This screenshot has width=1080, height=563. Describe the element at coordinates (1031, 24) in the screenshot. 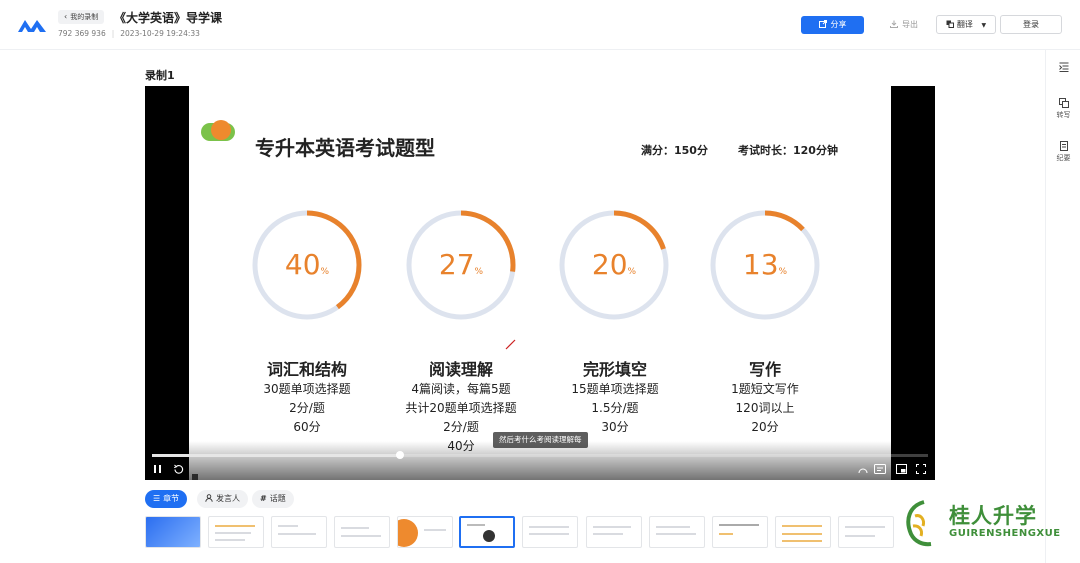

I see `login-button: 登录` at that location.